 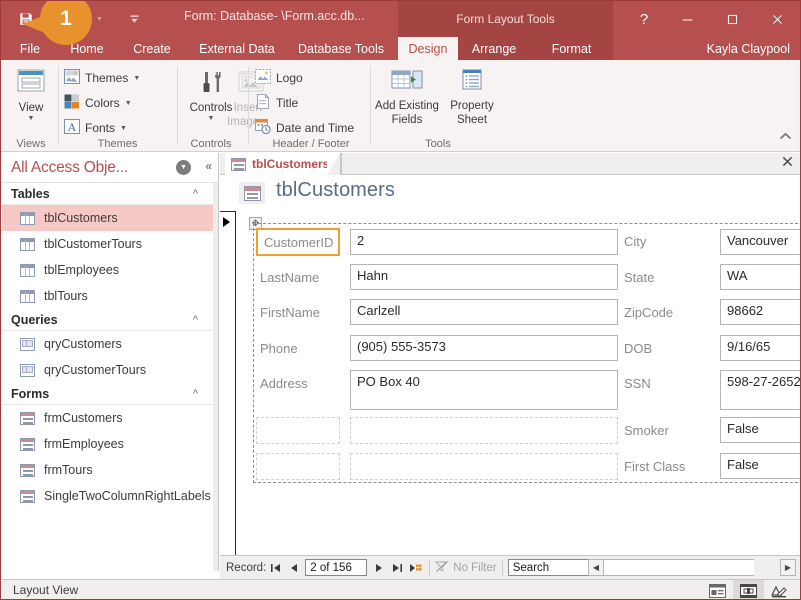 I want to click on no-filter-button: No Filter, so click(x=465, y=568).